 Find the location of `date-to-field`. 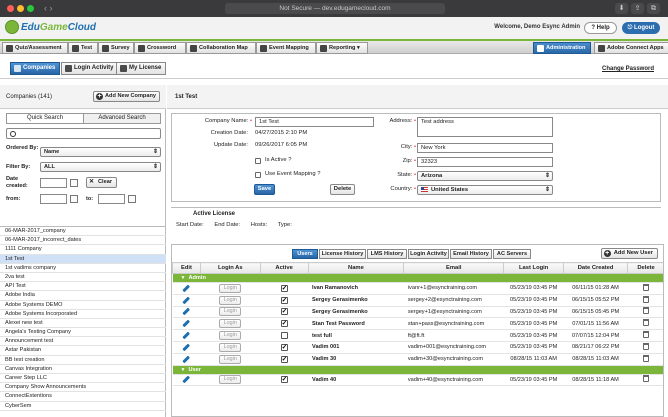

date-to-field is located at coordinates (111, 199).